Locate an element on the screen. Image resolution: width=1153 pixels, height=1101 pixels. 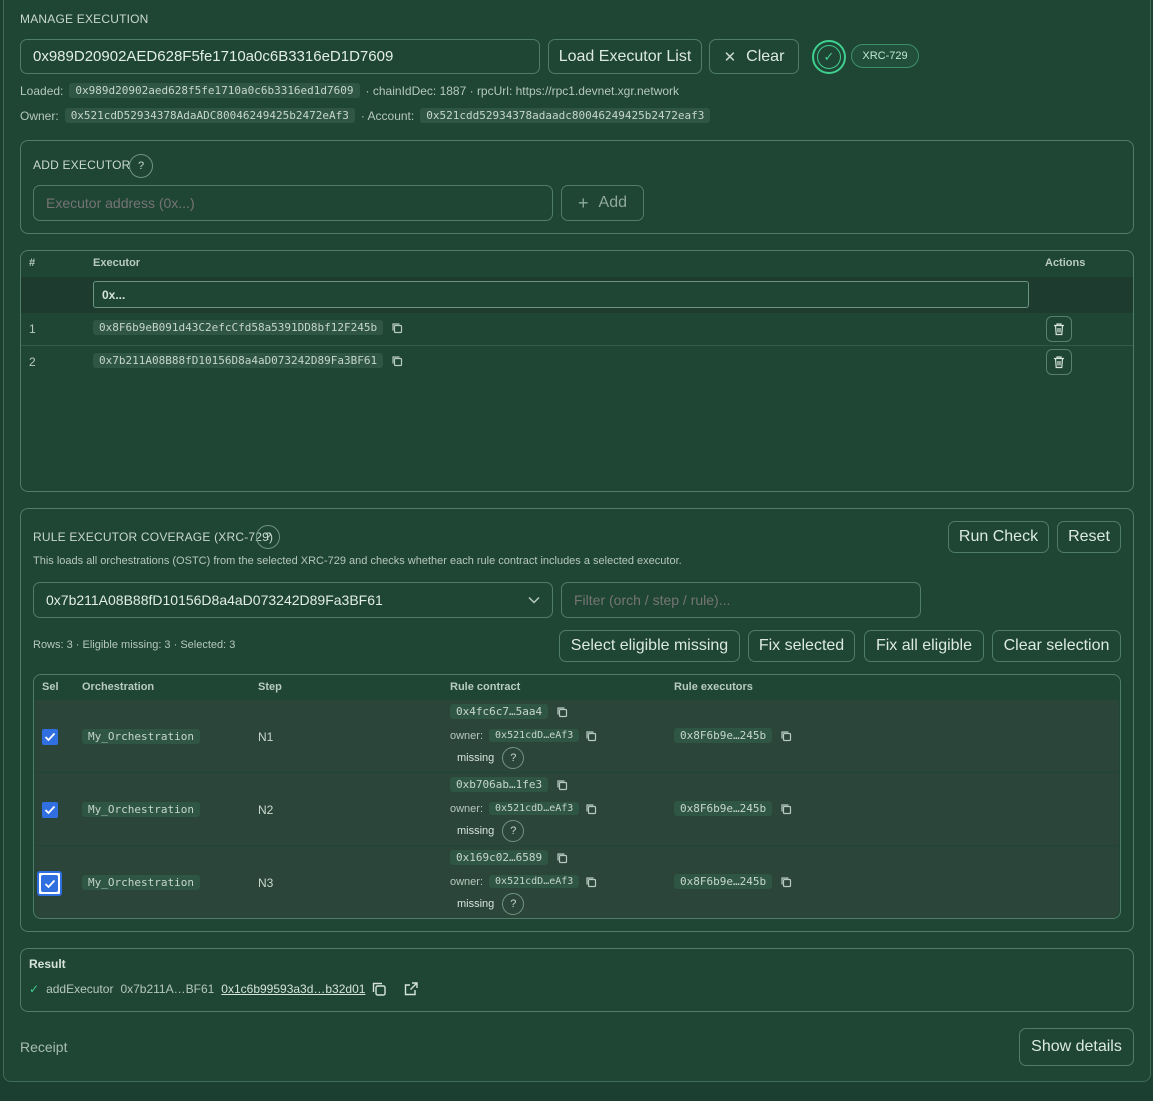
select-eligible-missing-label: Select eligible missing is located at coordinates (649, 645).